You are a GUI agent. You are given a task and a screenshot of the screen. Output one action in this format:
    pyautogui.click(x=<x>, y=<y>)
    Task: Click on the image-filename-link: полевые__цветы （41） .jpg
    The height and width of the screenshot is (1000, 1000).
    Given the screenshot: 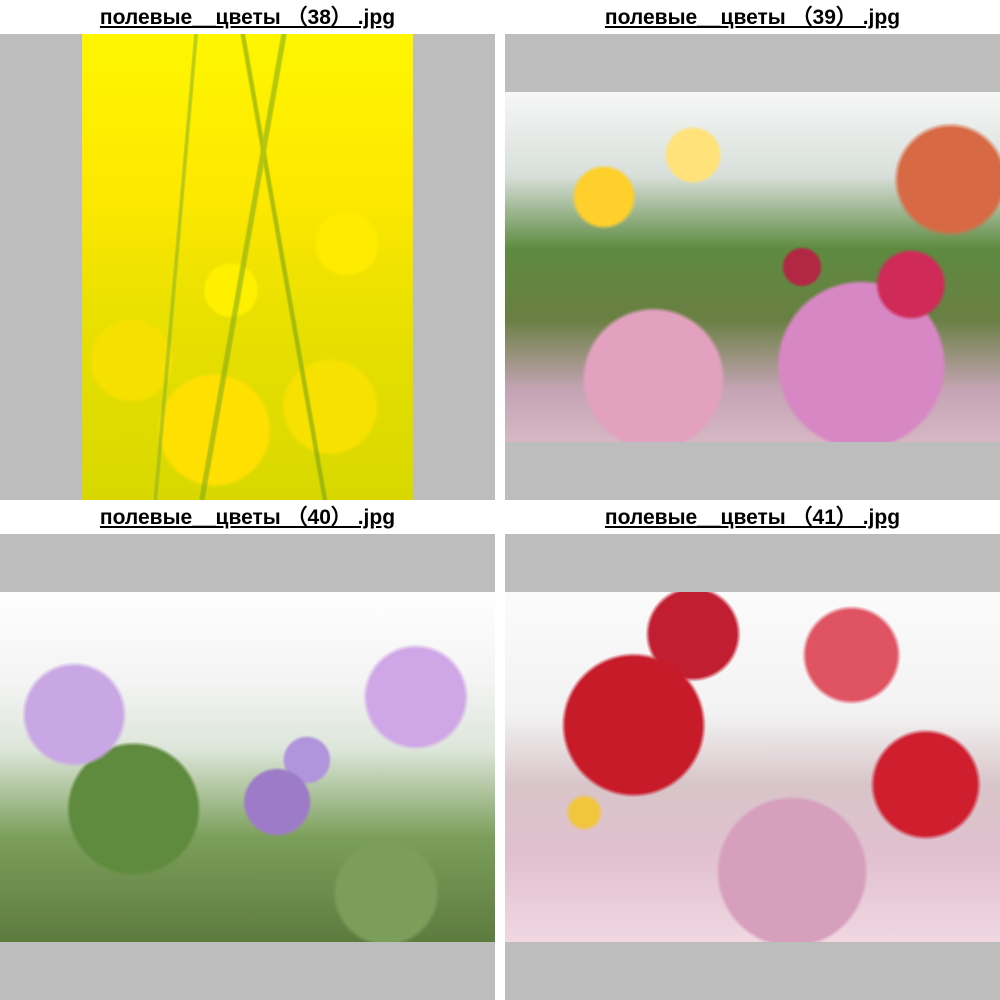 What is the action you would take?
    pyautogui.click(x=752, y=517)
    